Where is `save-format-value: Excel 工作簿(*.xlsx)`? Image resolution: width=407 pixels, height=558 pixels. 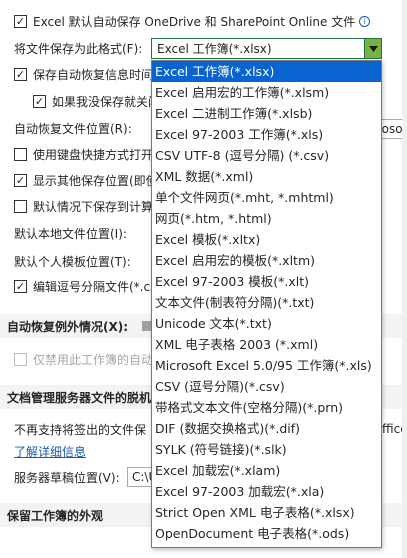 save-format-value: Excel 工作簿(*.xlsx) is located at coordinates (214, 49).